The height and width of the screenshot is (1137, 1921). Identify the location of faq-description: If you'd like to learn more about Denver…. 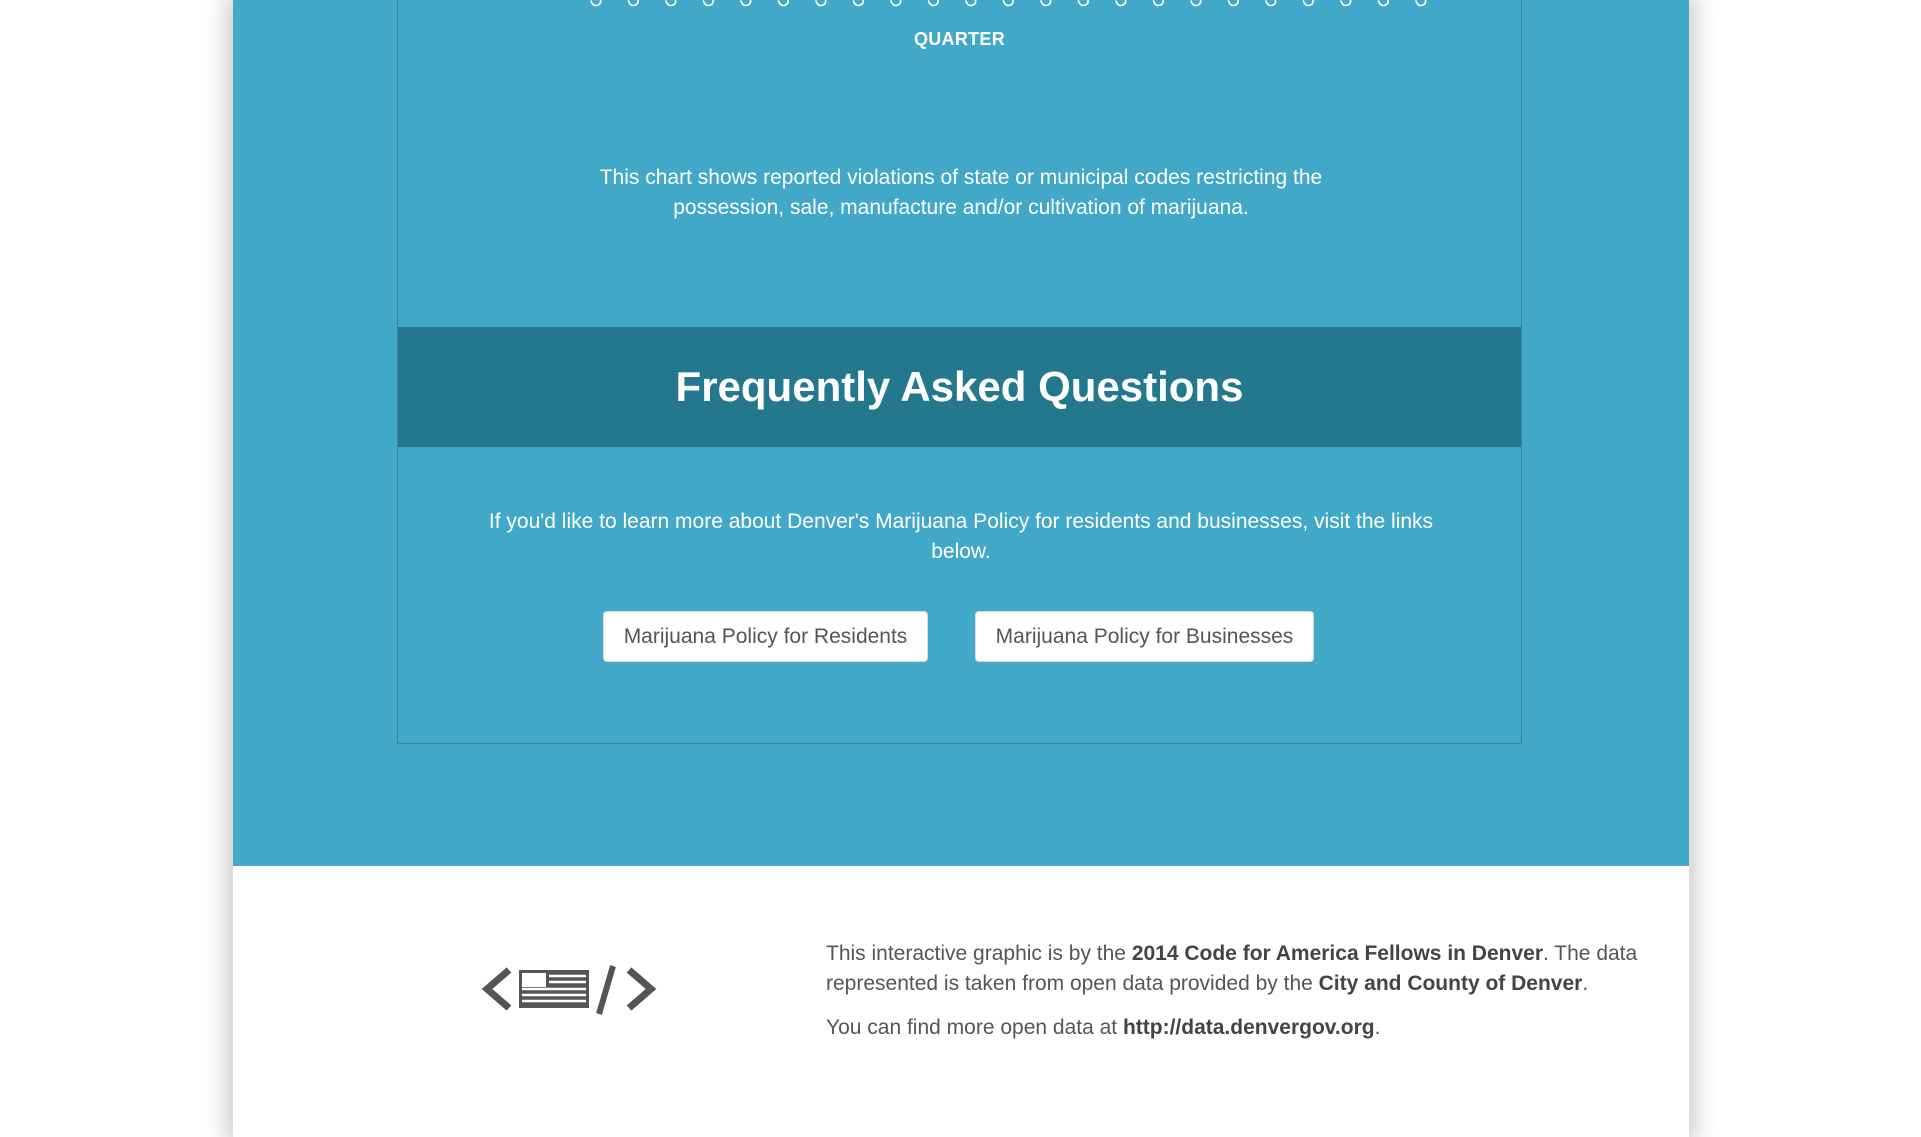
(961, 536).